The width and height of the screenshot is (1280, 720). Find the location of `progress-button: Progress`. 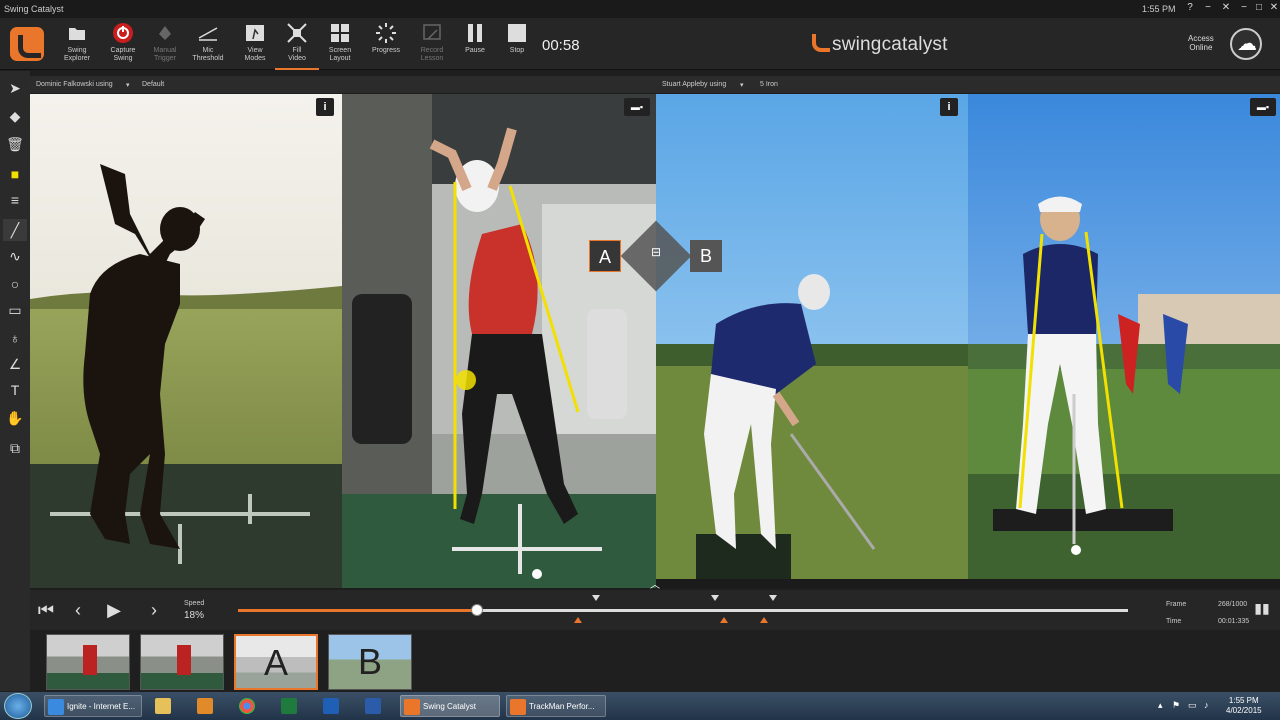

progress-button: Progress is located at coordinates (386, 46).